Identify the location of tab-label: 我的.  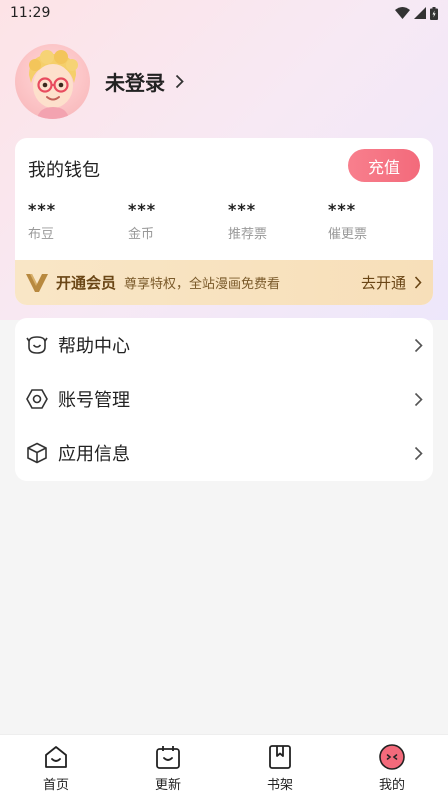
(391, 785).